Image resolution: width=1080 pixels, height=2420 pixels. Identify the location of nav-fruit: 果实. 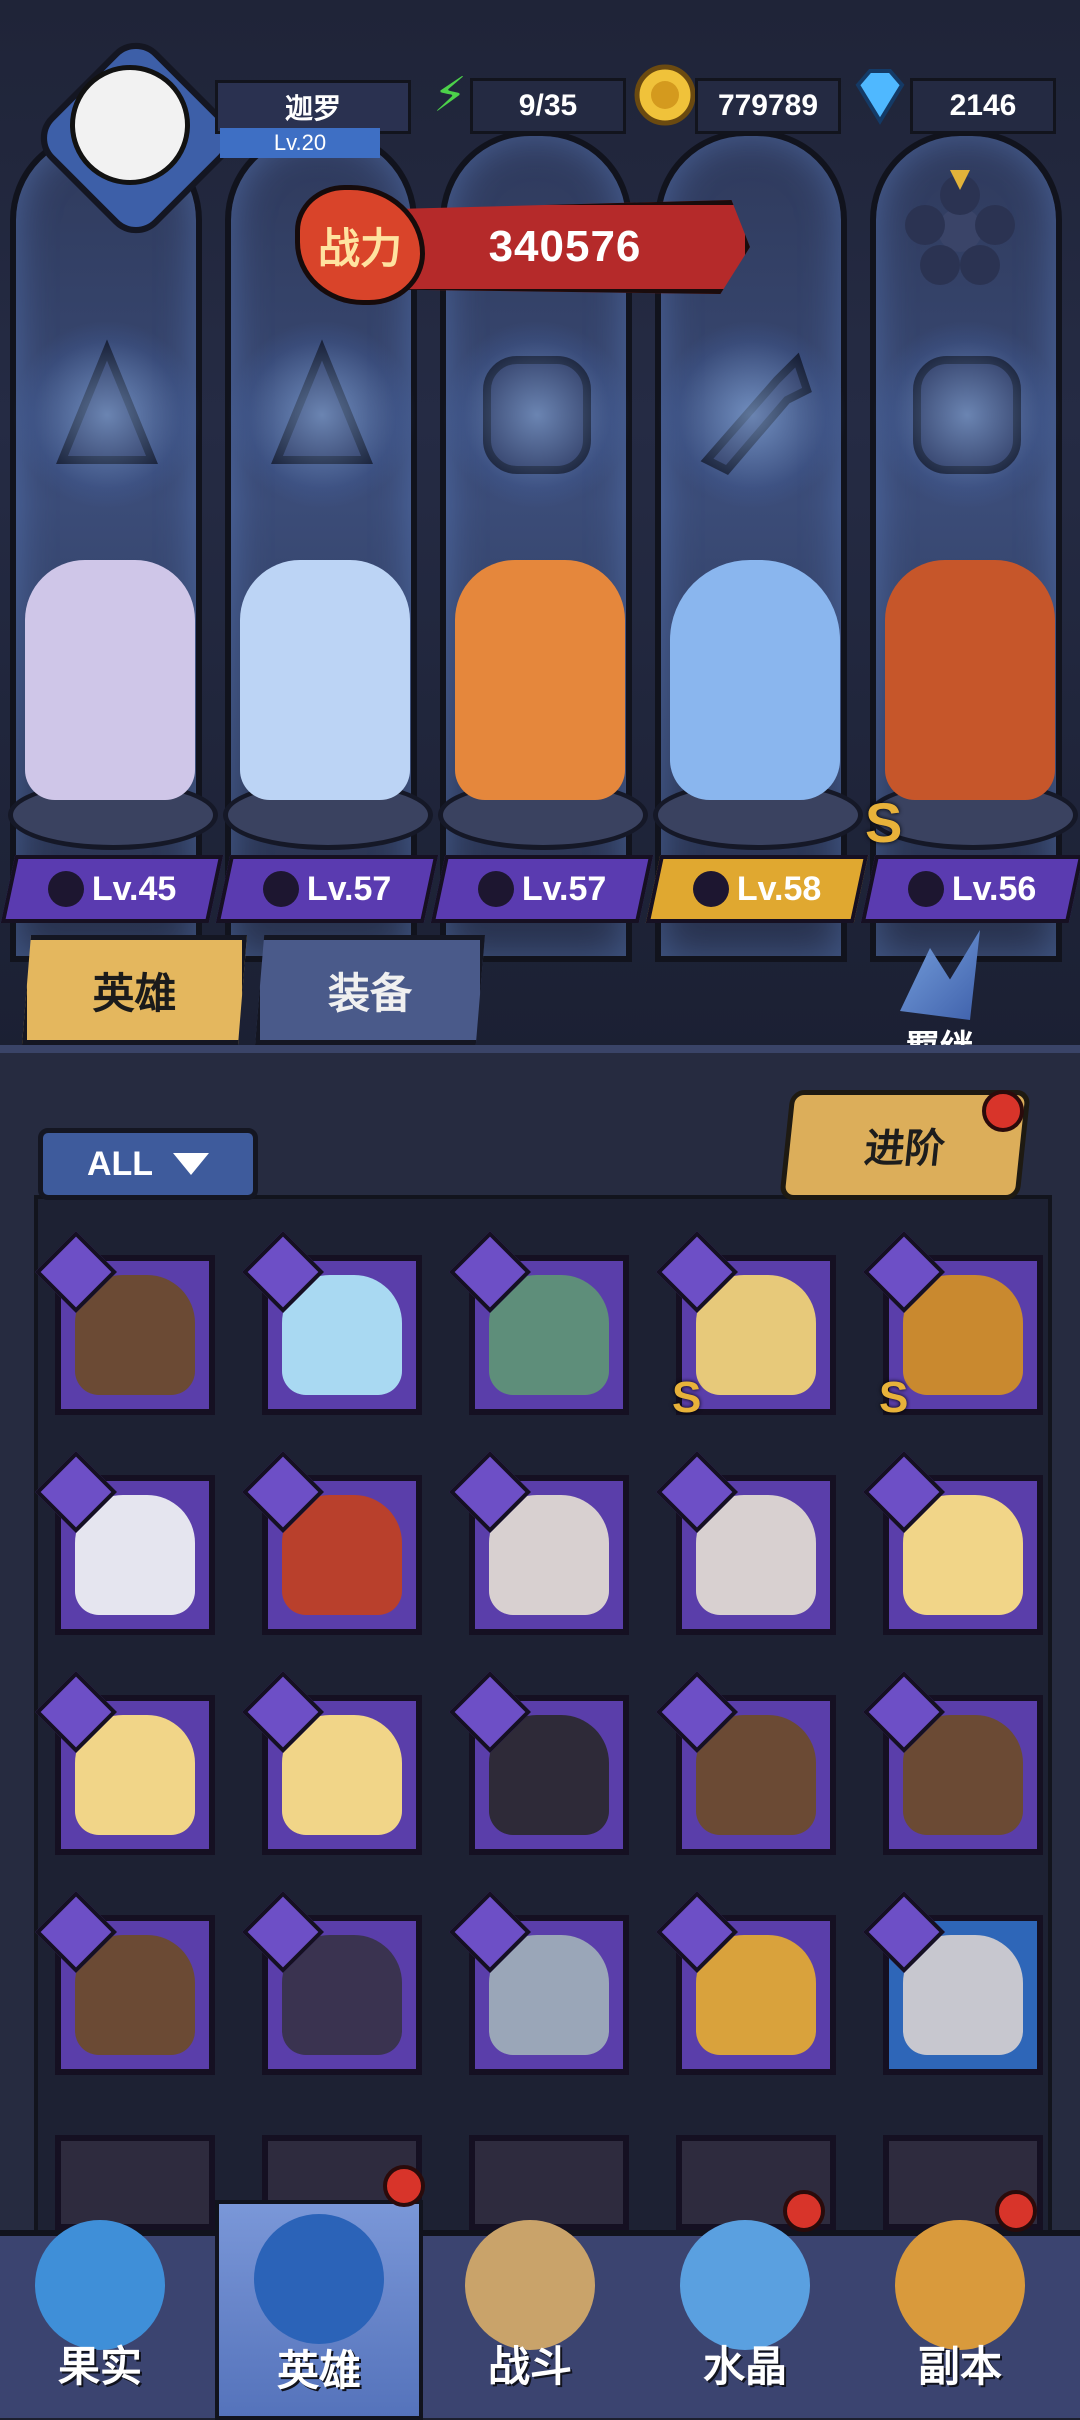
(100, 2306).